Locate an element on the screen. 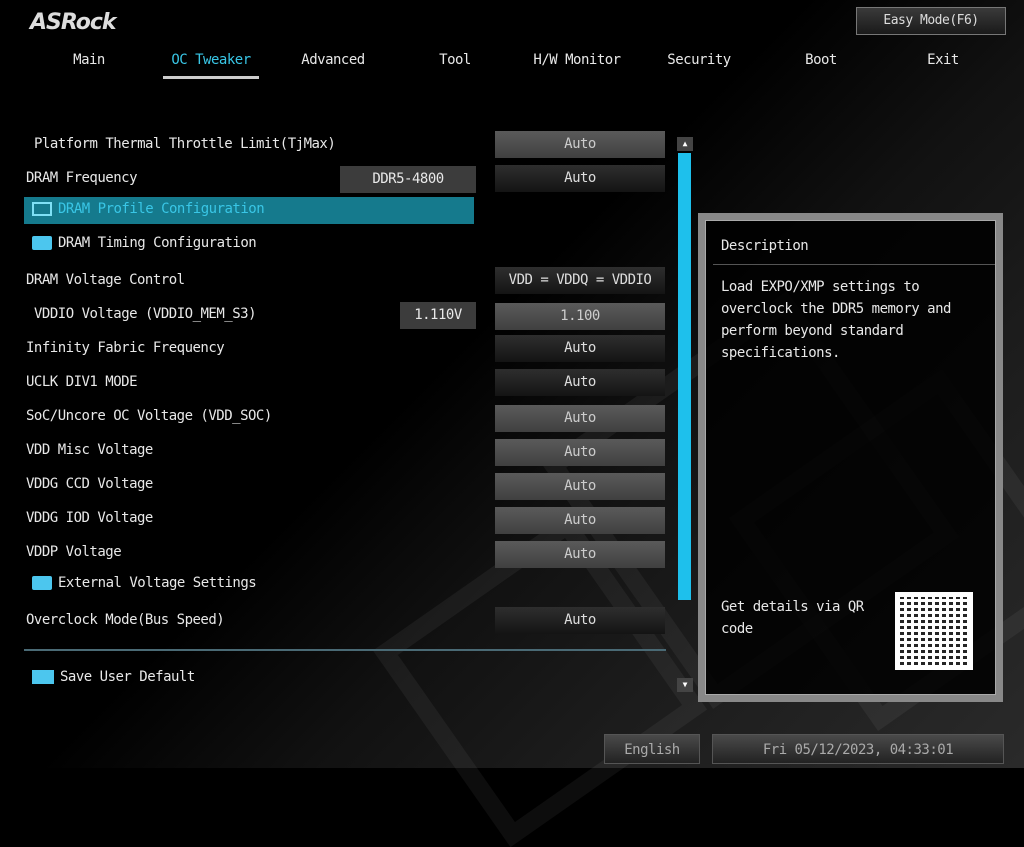 This screenshot has width=1024, height=847. memory-icon is located at coordinates (42, 209).